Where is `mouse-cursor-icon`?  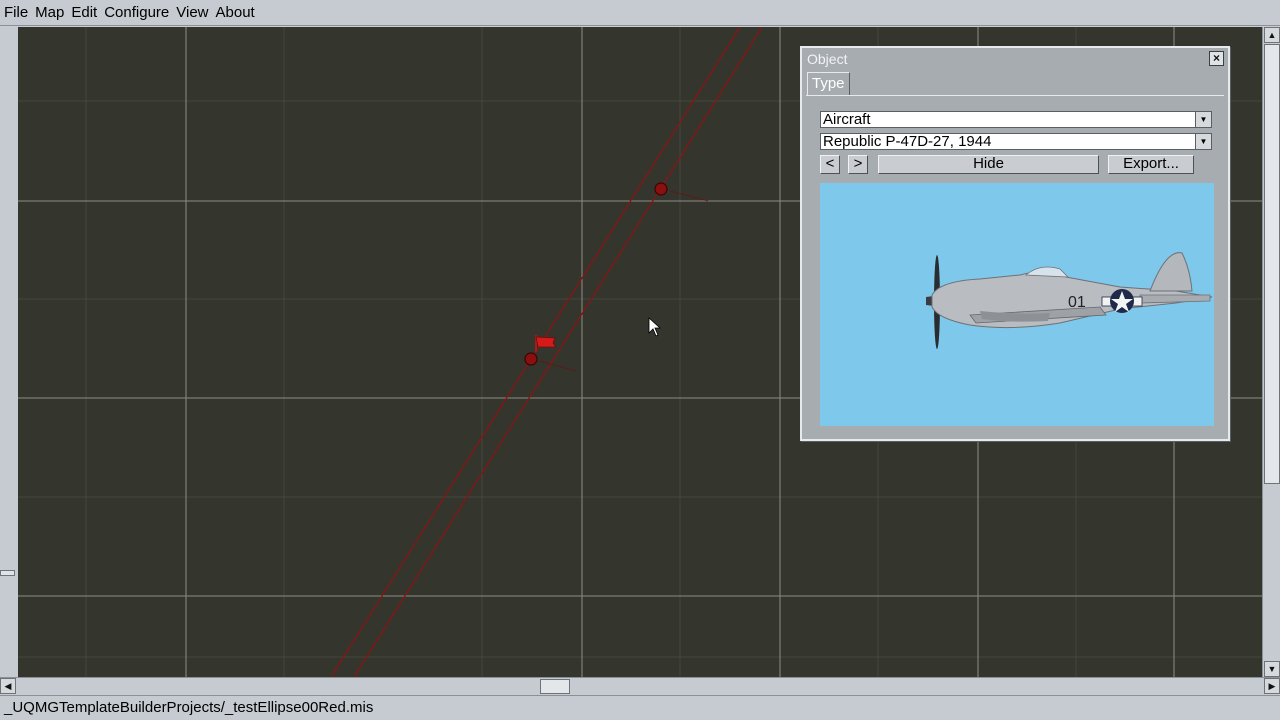
mouse-cursor-icon is located at coordinates (655, 327).